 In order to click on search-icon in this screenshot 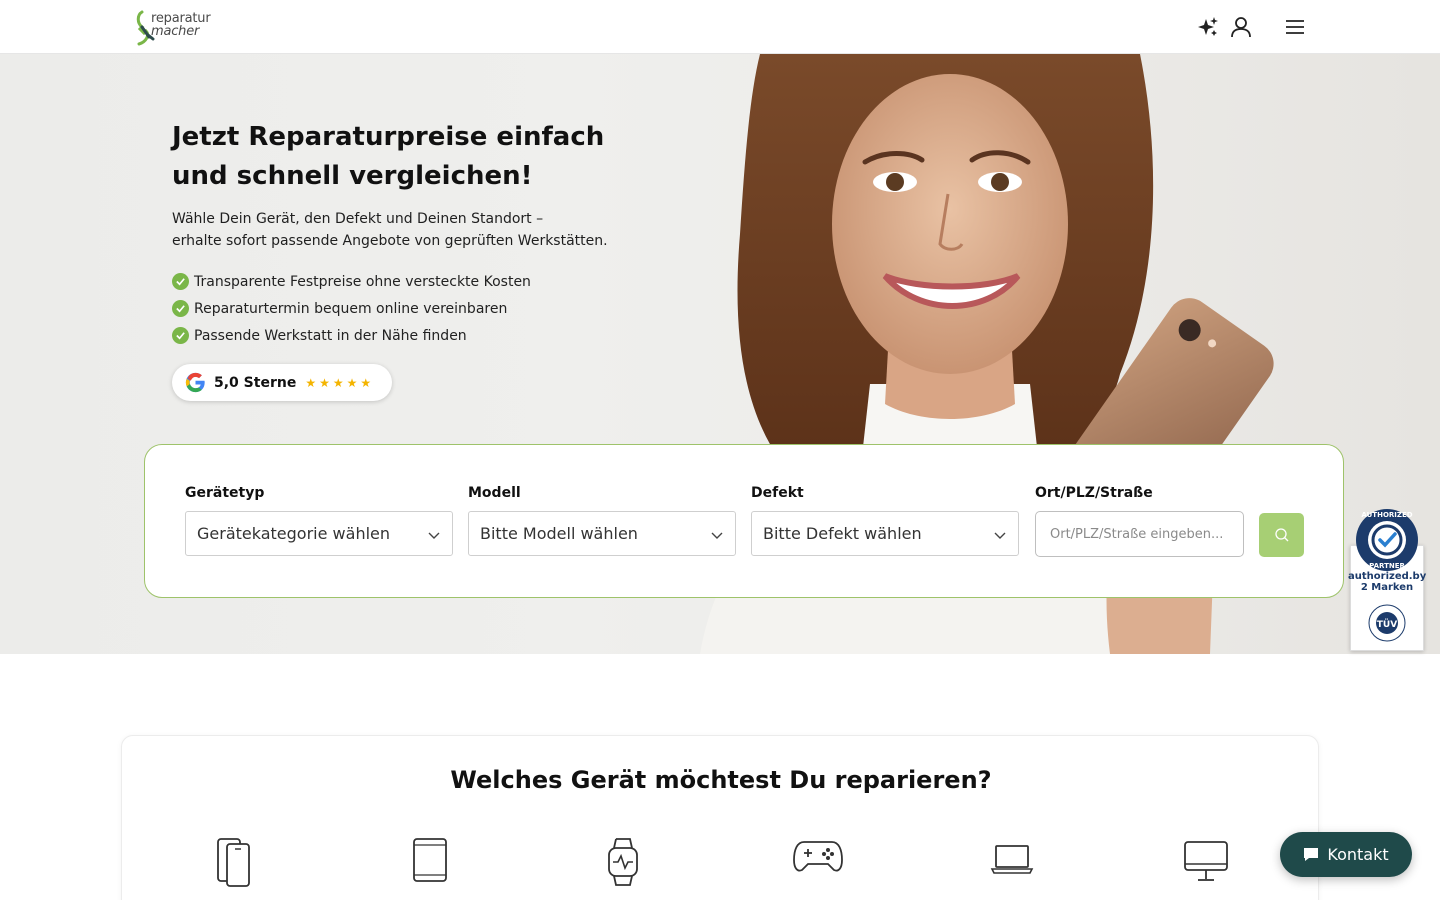, I will do `click(1281, 535)`.